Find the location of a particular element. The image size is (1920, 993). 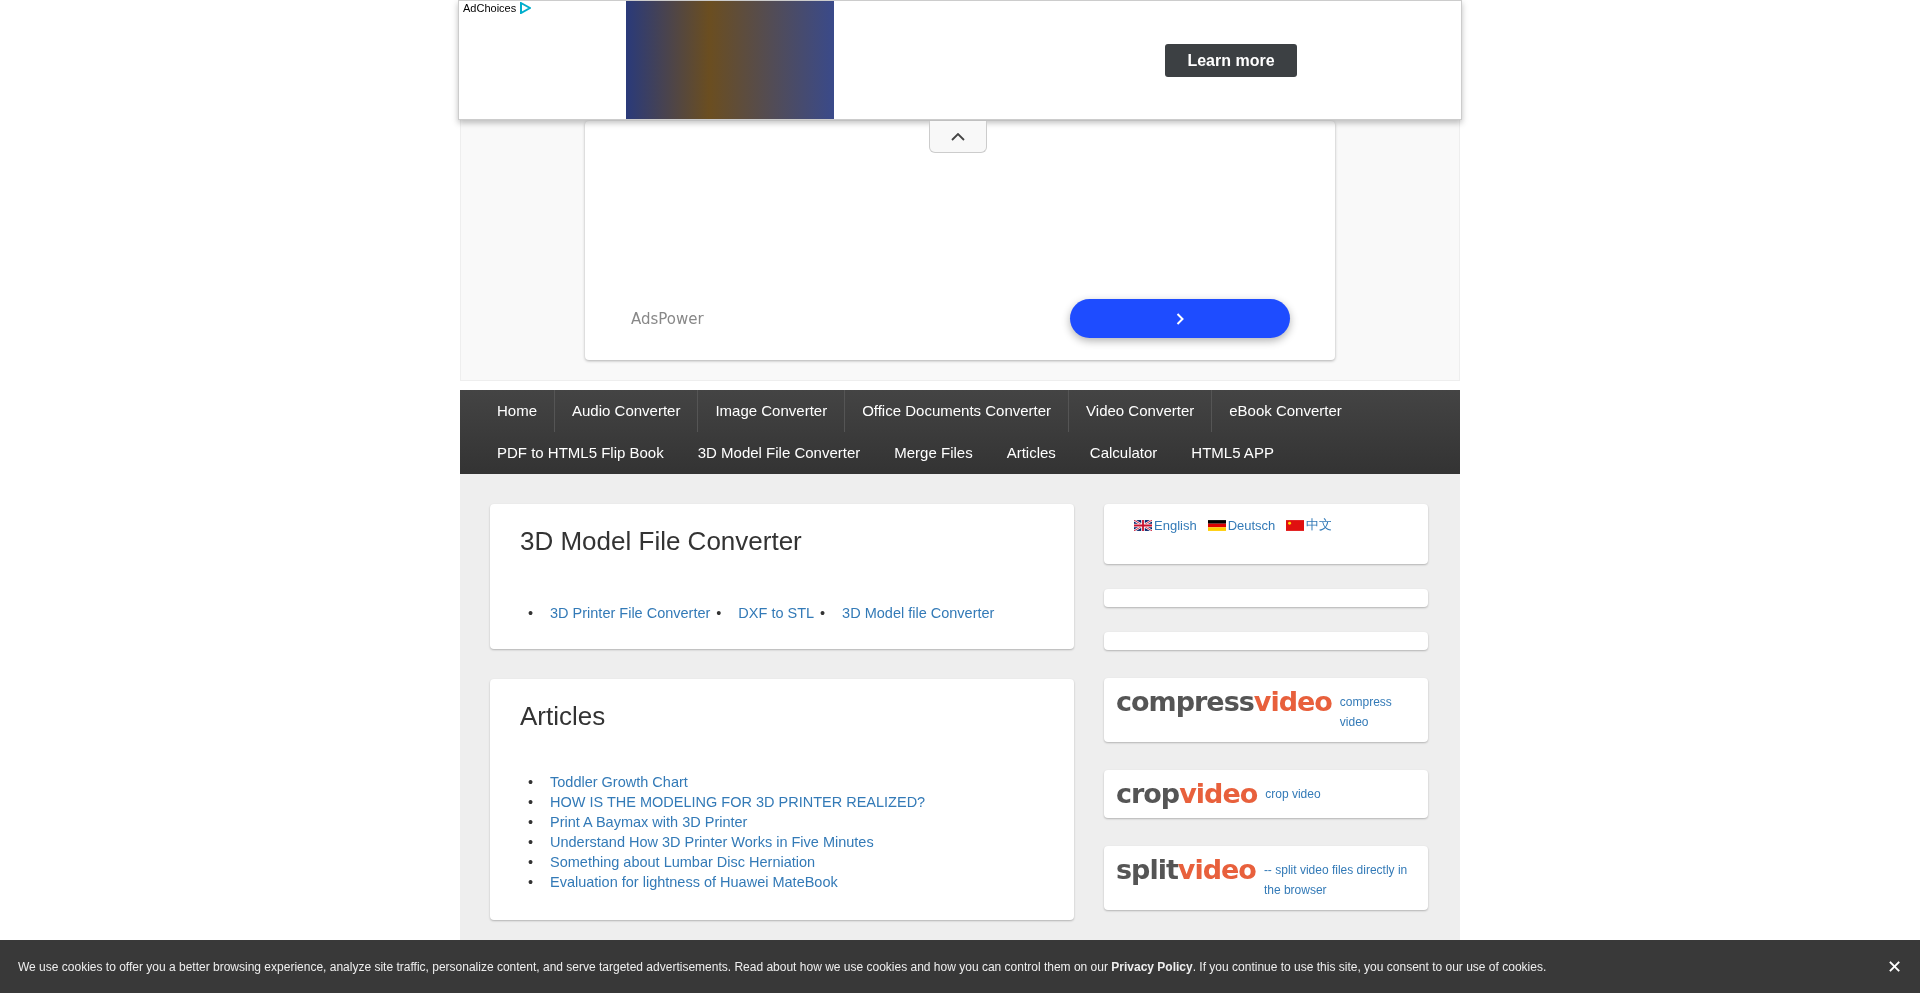

article-link: Evaluation for lightness of Huawei MateBook is located at coordinates (694, 882).